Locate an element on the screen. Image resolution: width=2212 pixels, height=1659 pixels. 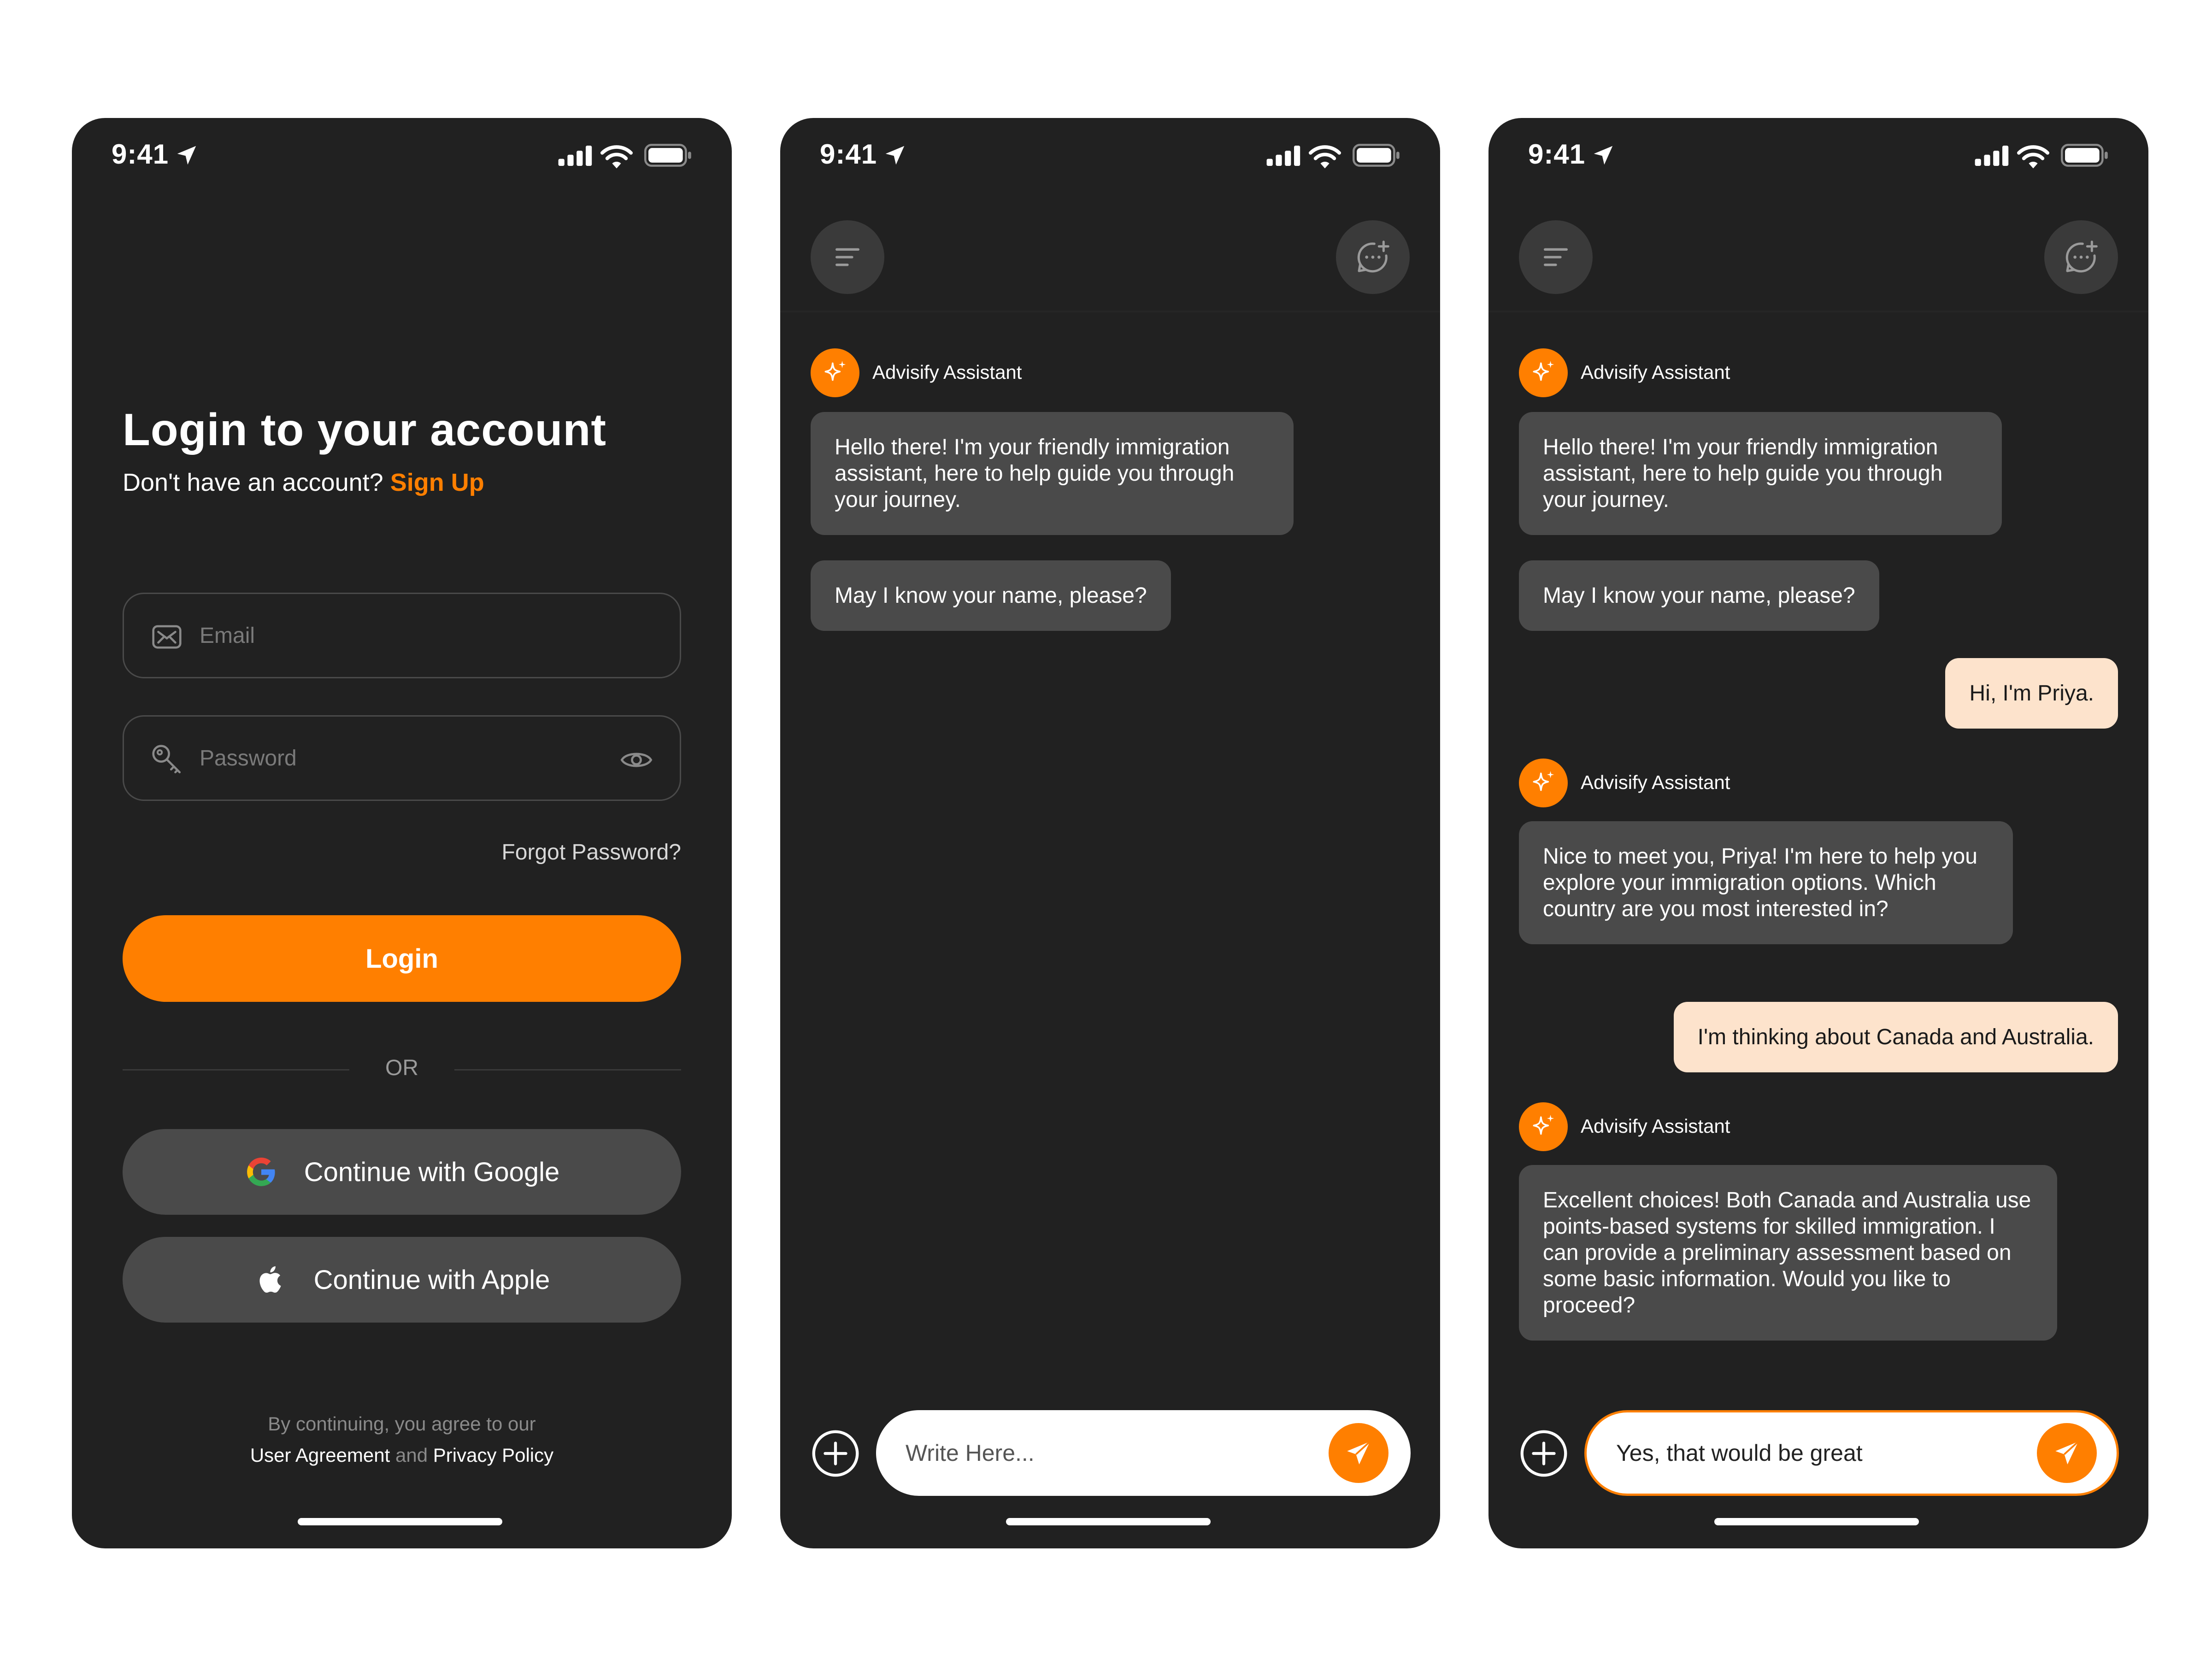
google-icon is located at coordinates (261, 1171).